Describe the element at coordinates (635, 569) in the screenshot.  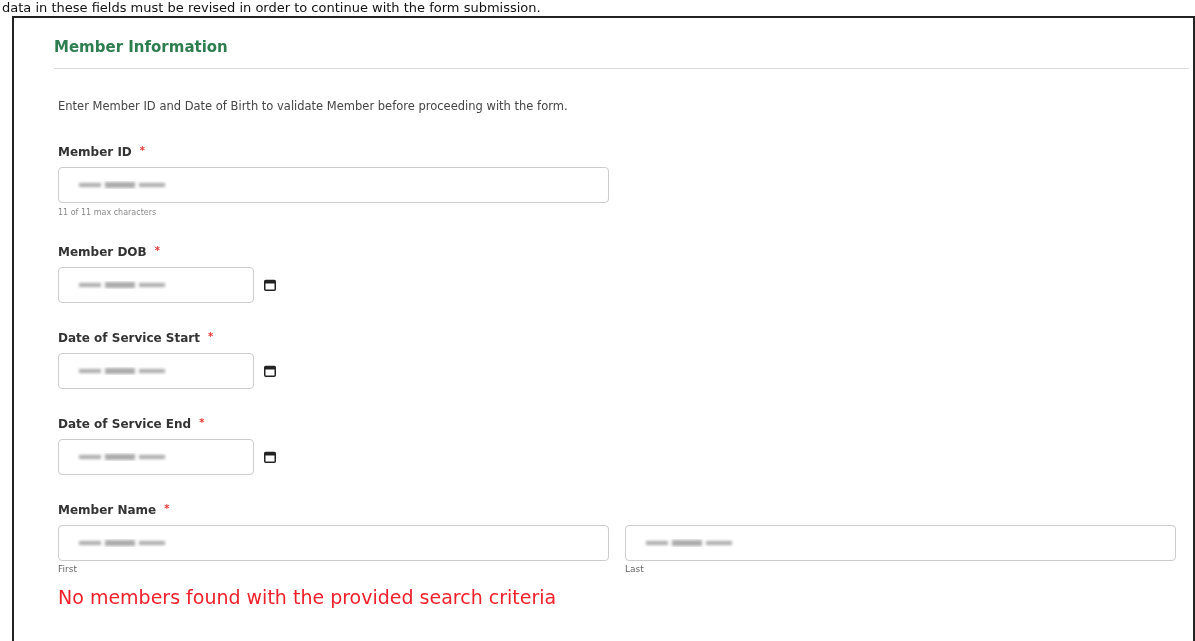
I see `field-sublabel: Last` at that location.